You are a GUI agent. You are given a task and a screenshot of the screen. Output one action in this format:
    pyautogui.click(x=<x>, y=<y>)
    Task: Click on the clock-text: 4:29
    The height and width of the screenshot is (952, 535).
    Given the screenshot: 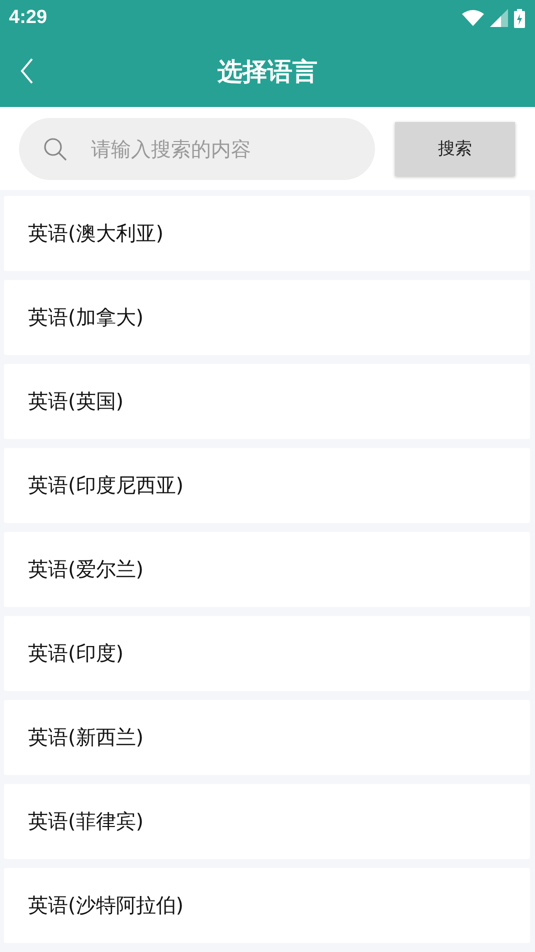 What is the action you would take?
    pyautogui.click(x=28, y=18)
    